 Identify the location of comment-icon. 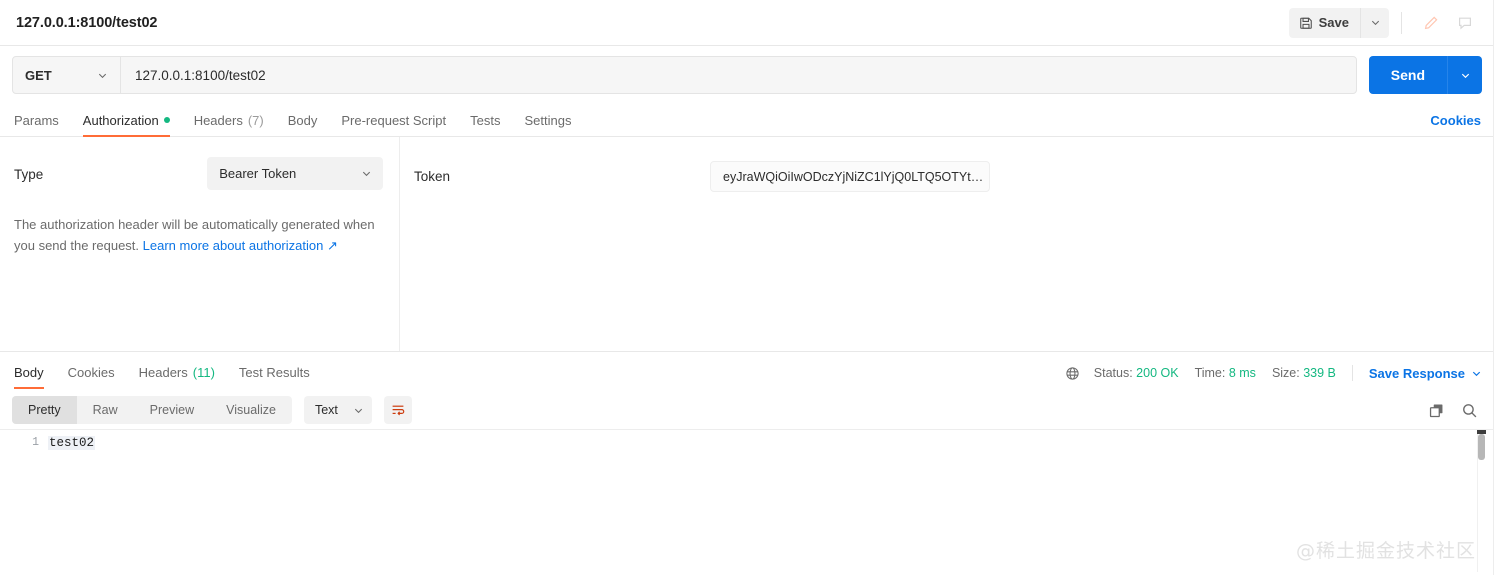
(1465, 23).